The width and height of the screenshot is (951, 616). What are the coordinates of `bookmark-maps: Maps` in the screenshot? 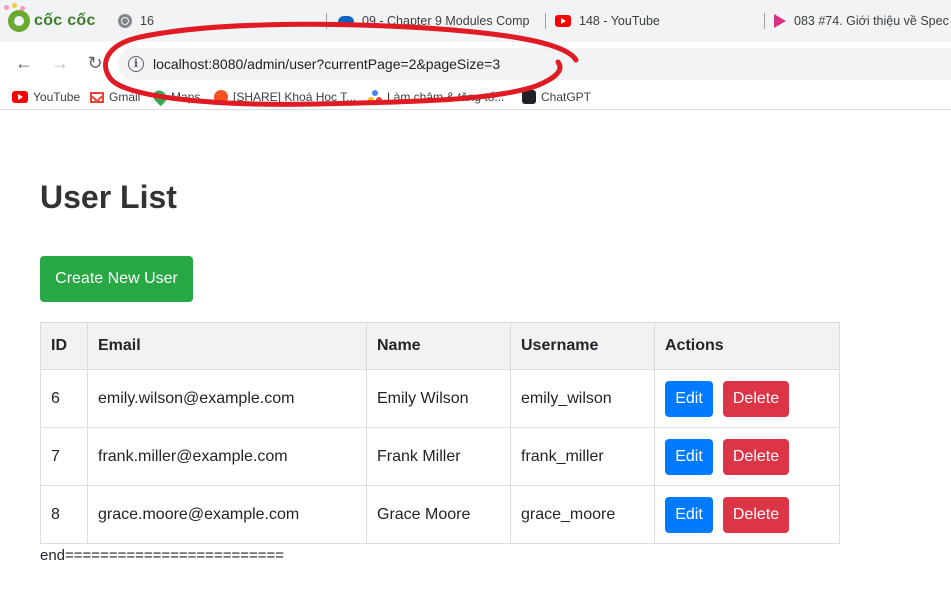 It's located at (175, 97).